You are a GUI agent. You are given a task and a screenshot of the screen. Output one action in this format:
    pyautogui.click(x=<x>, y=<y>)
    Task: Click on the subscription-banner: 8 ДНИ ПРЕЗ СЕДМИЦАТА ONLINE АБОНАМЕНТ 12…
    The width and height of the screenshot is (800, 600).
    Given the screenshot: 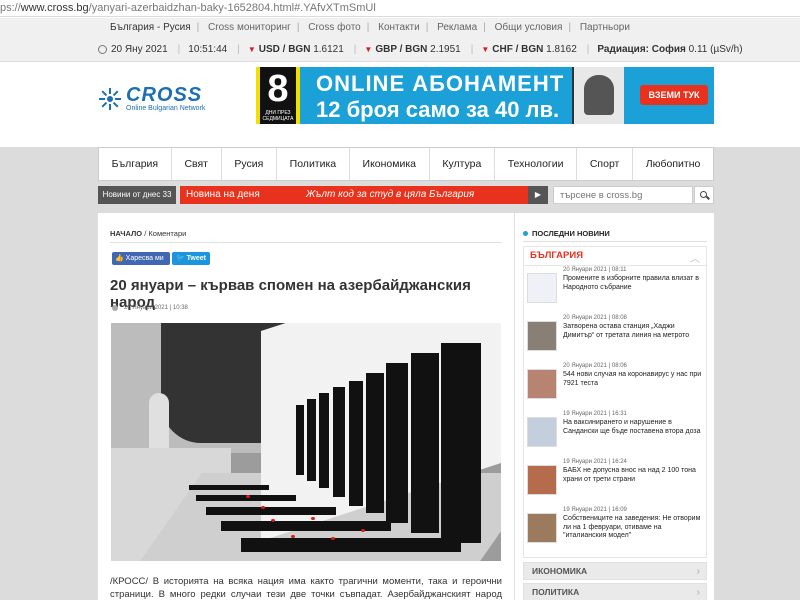 What is the action you would take?
    pyautogui.click(x=485, y=95)
    